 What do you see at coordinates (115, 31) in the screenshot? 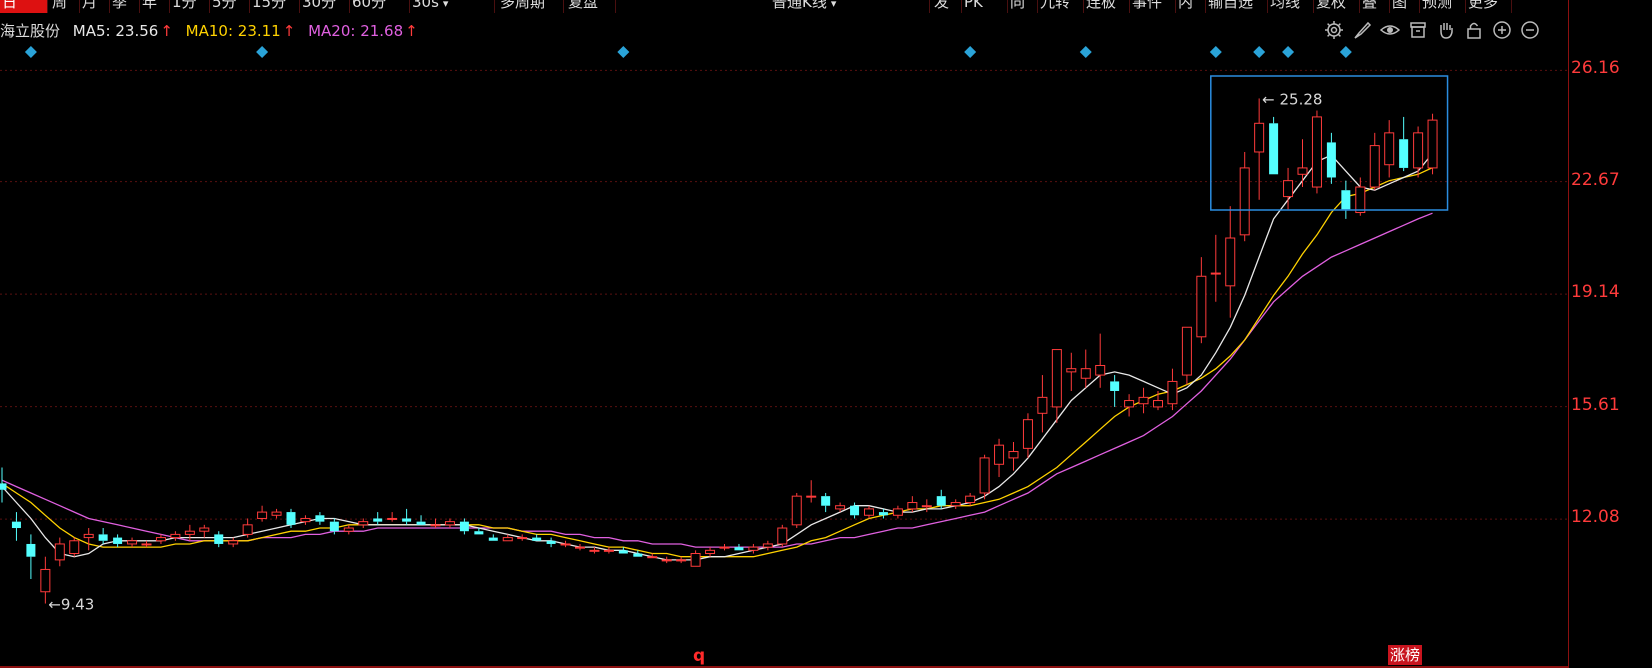
I see `ma5-text: MA5: 23.56` at bounding box center [115, 31].